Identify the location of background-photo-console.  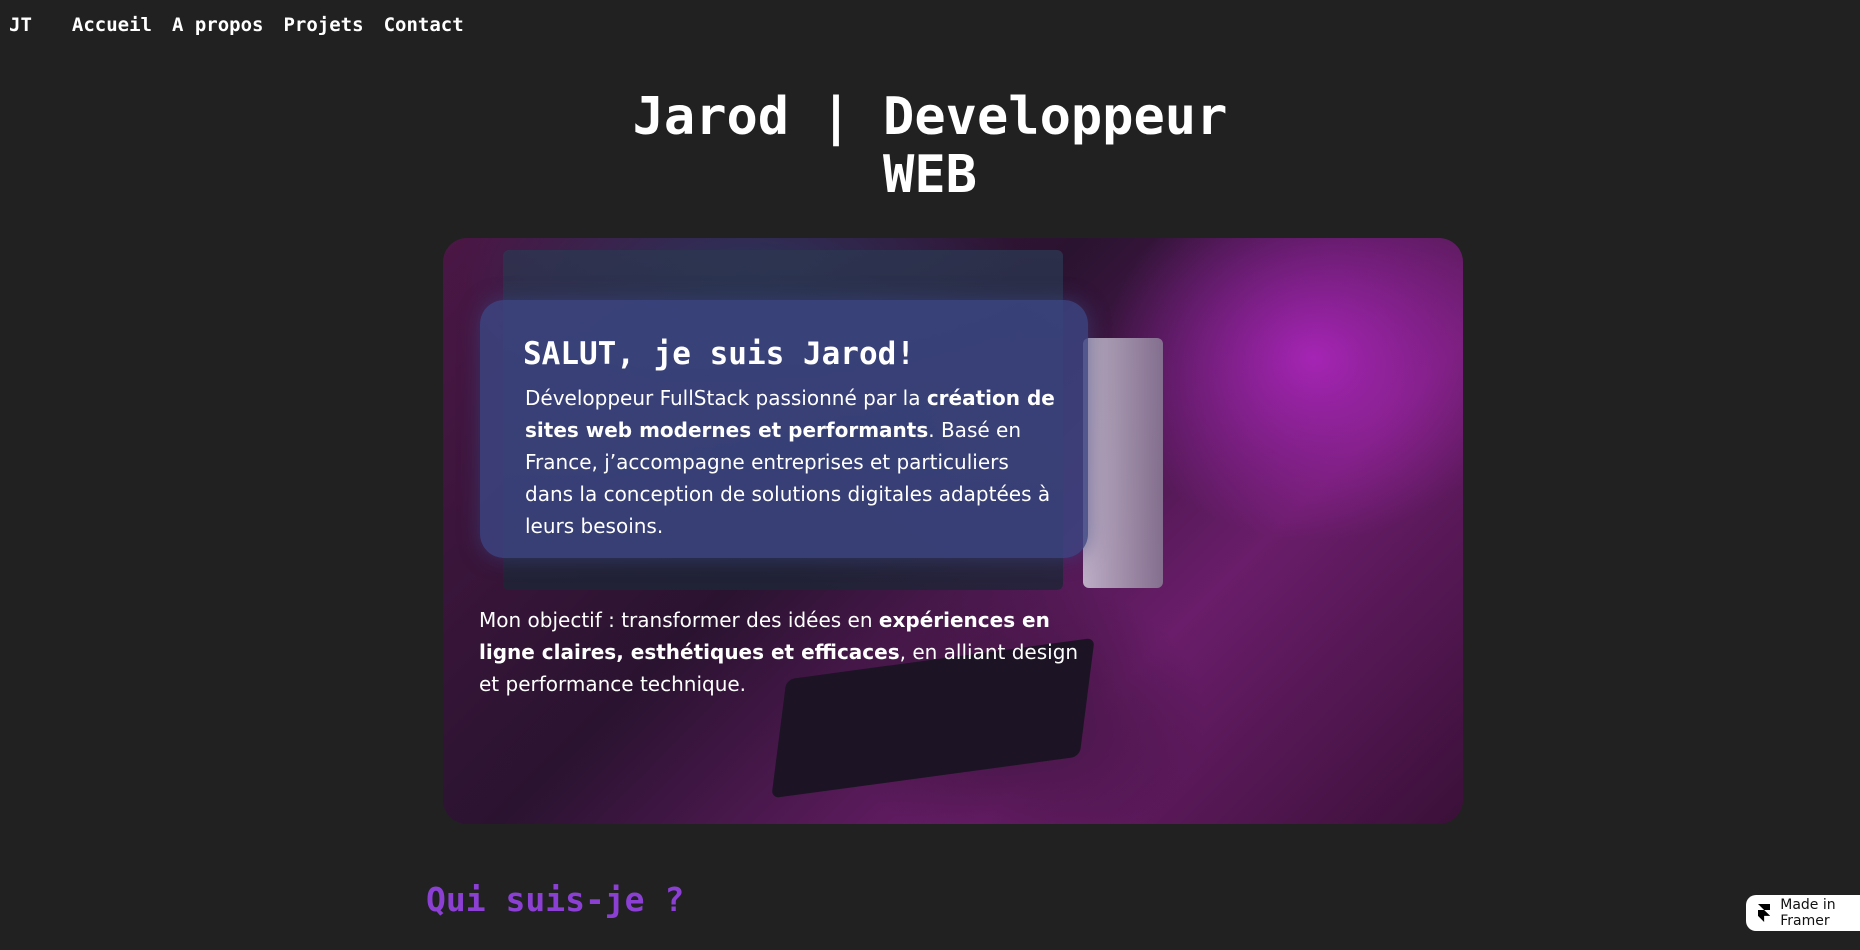
(1123, 463).